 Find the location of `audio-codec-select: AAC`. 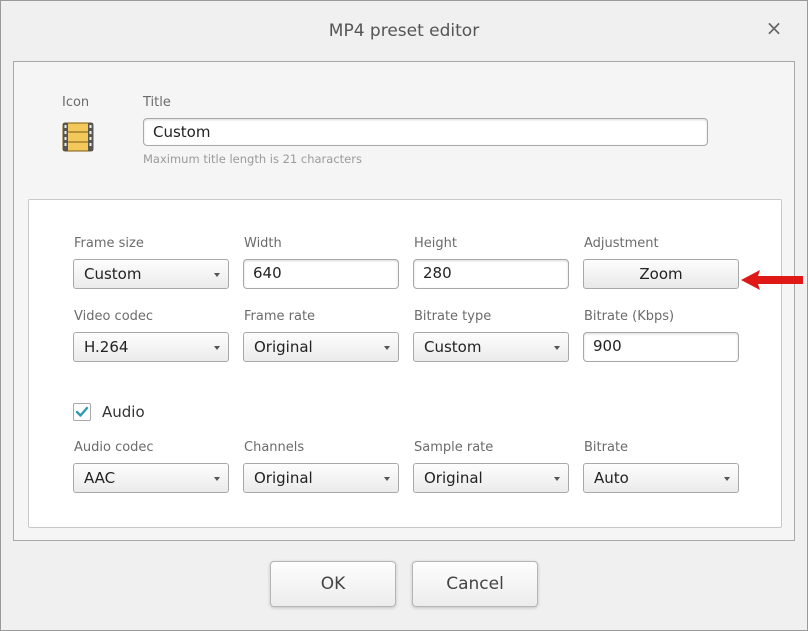

audio-codec-select: AAC is located at coordinates (151, 478).